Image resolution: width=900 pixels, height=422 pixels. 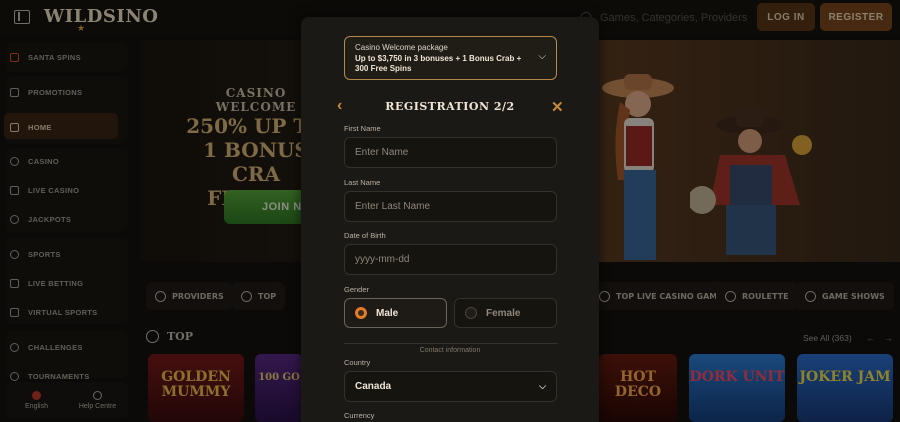 What do you see at coordinates (382, 152) in the screenshot?
I see `first-name-placeholder: Enter Name` at bounding box center [382, 152].